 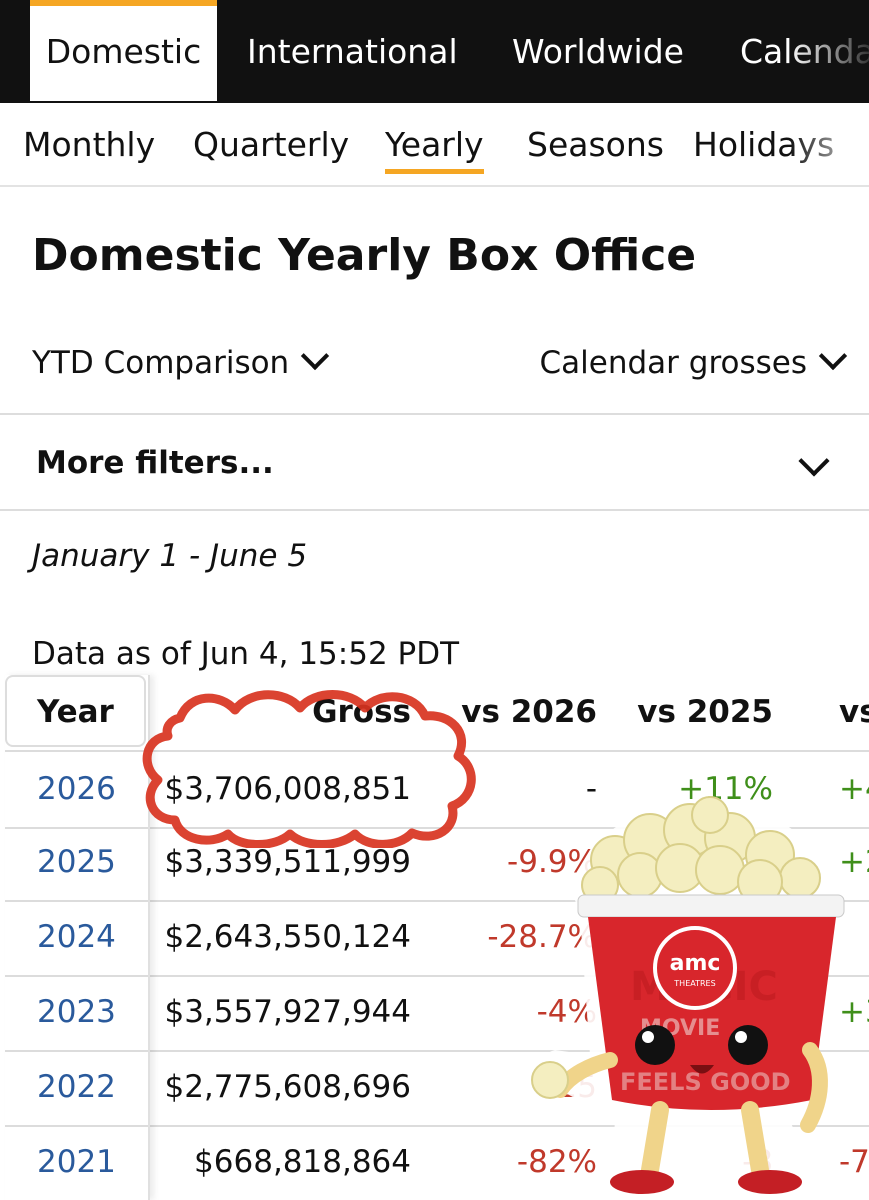 What do you see at coordinates (246, 654) in the screenshot?
I see `data-as-of: Data as of Jun 4, 15:52 PDT` at bounding box center [246, 654].